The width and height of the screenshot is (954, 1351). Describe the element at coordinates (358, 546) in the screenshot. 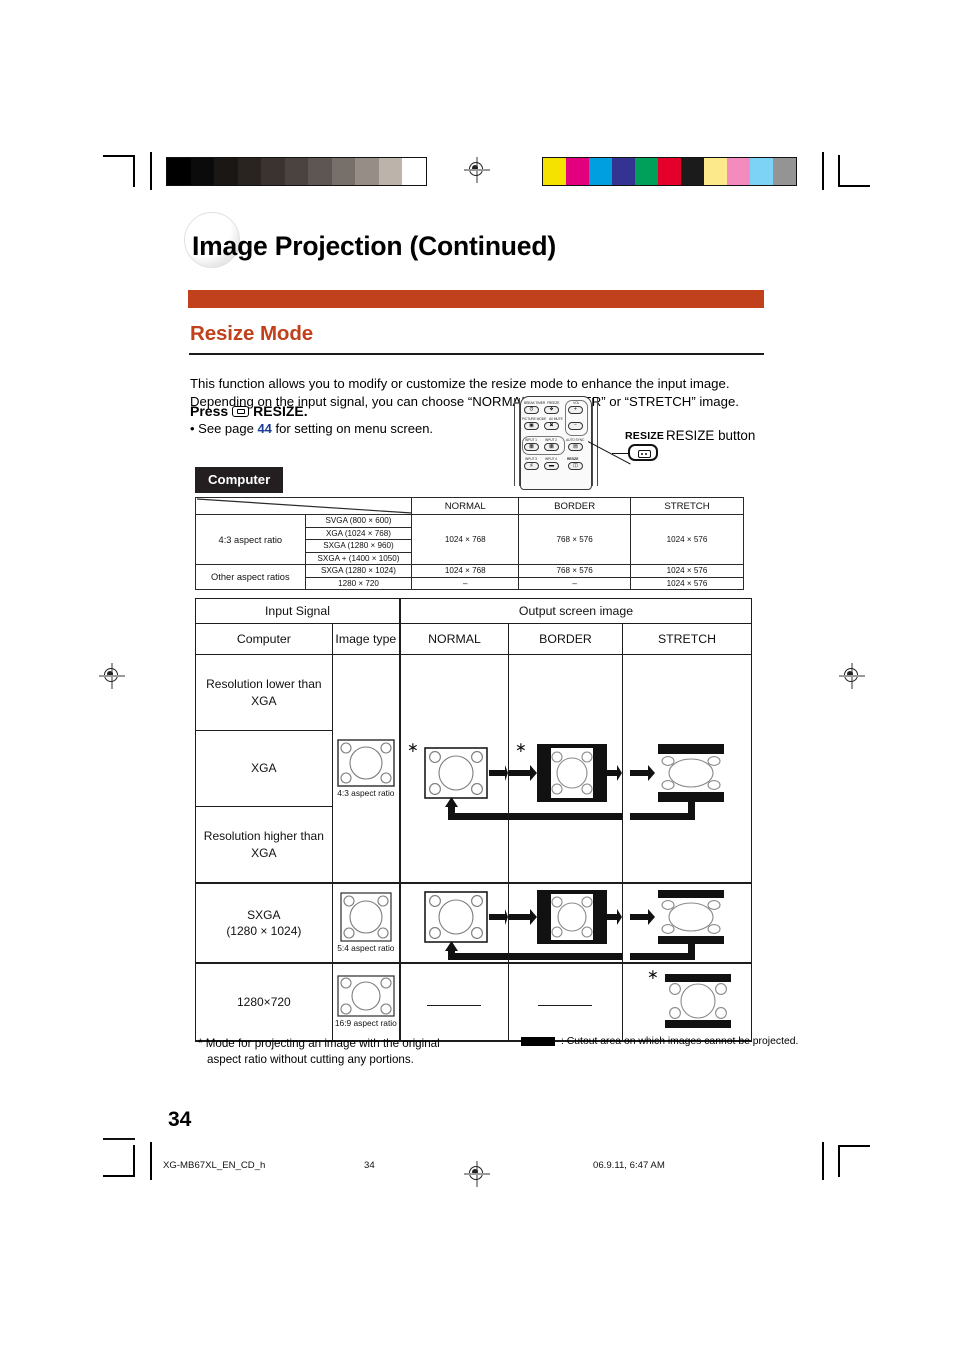

I see `resolution-sxga960: SXGA (1280 × 960)` at that location.